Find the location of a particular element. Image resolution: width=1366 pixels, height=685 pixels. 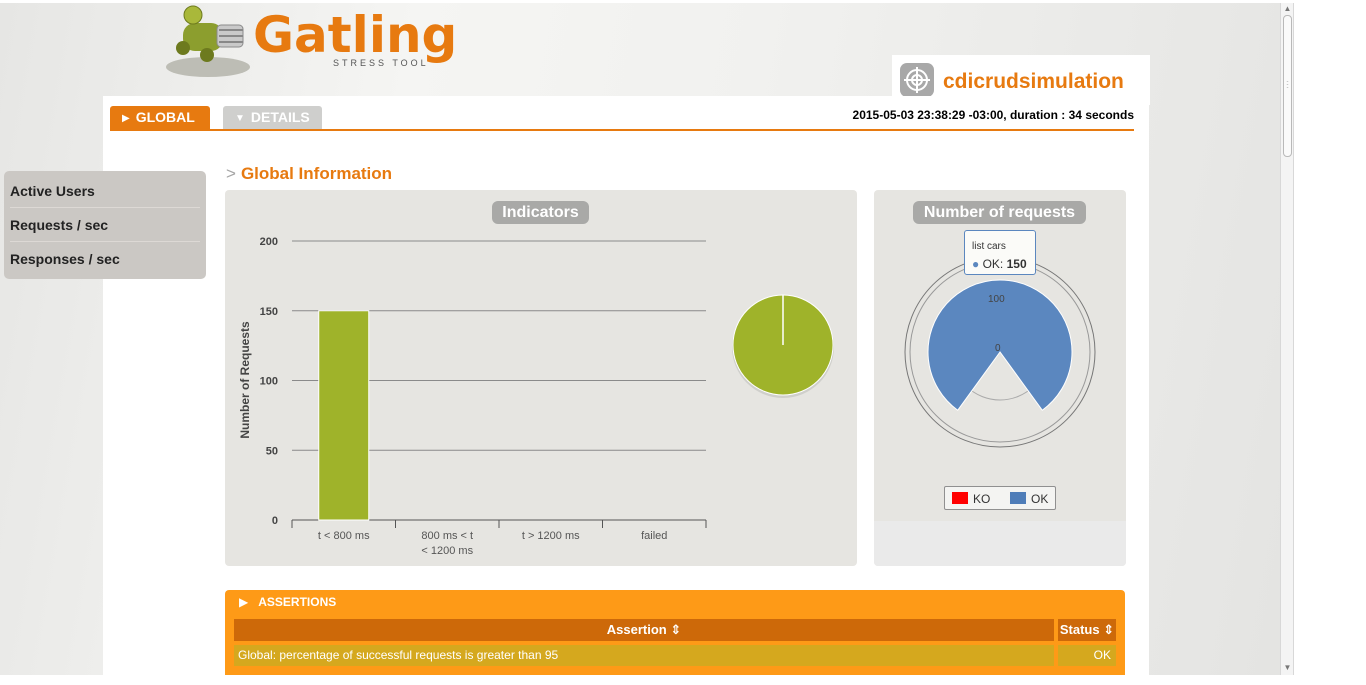

x-tick-label: failed is located at coordinates (654, 536).